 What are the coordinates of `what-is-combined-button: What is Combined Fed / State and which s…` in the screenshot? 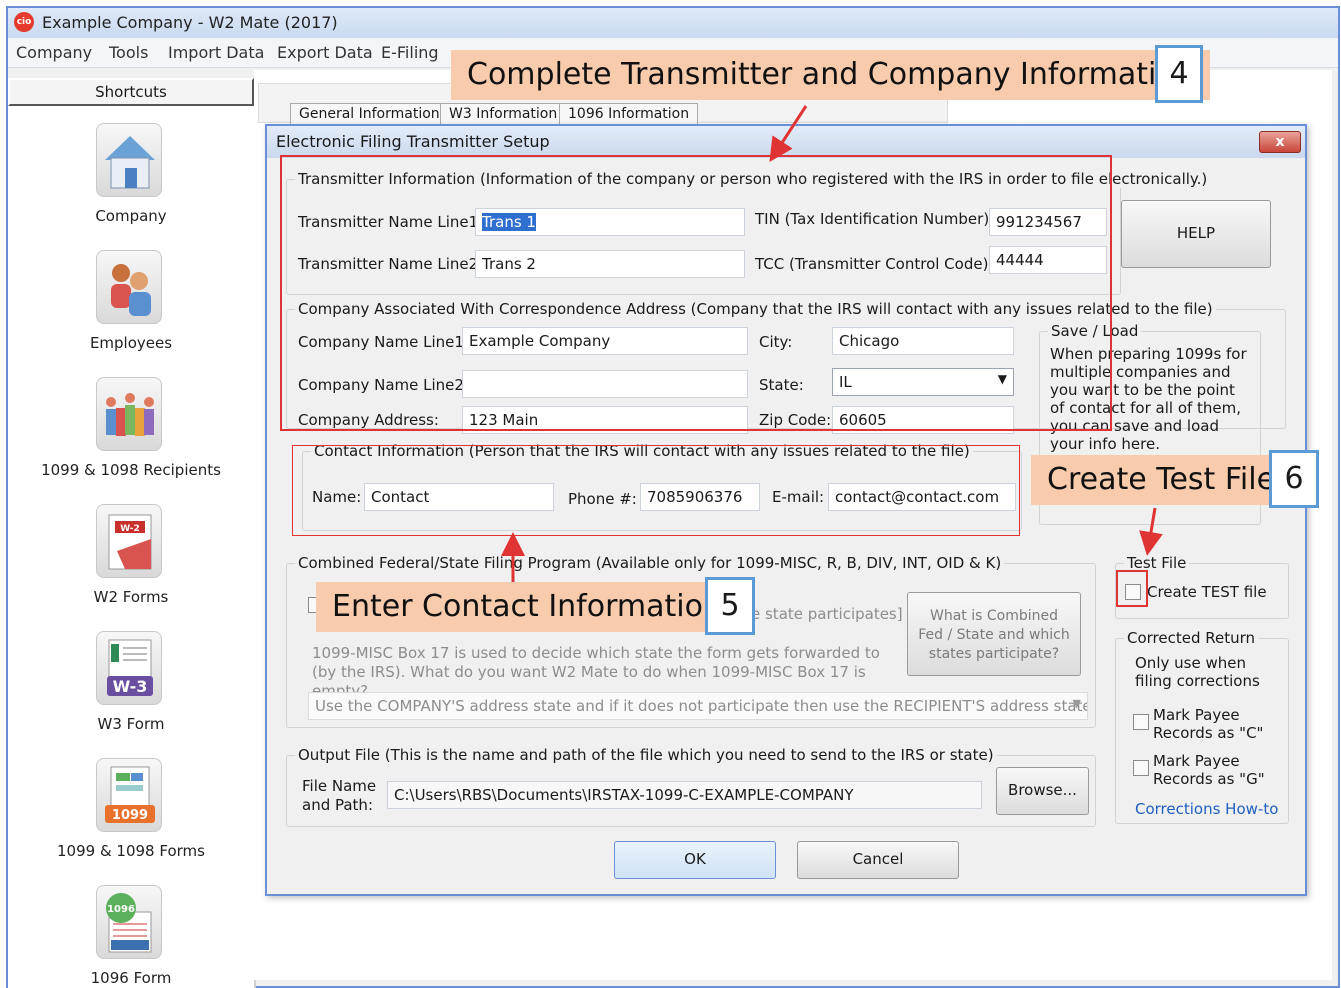 It's located at (994, 634).